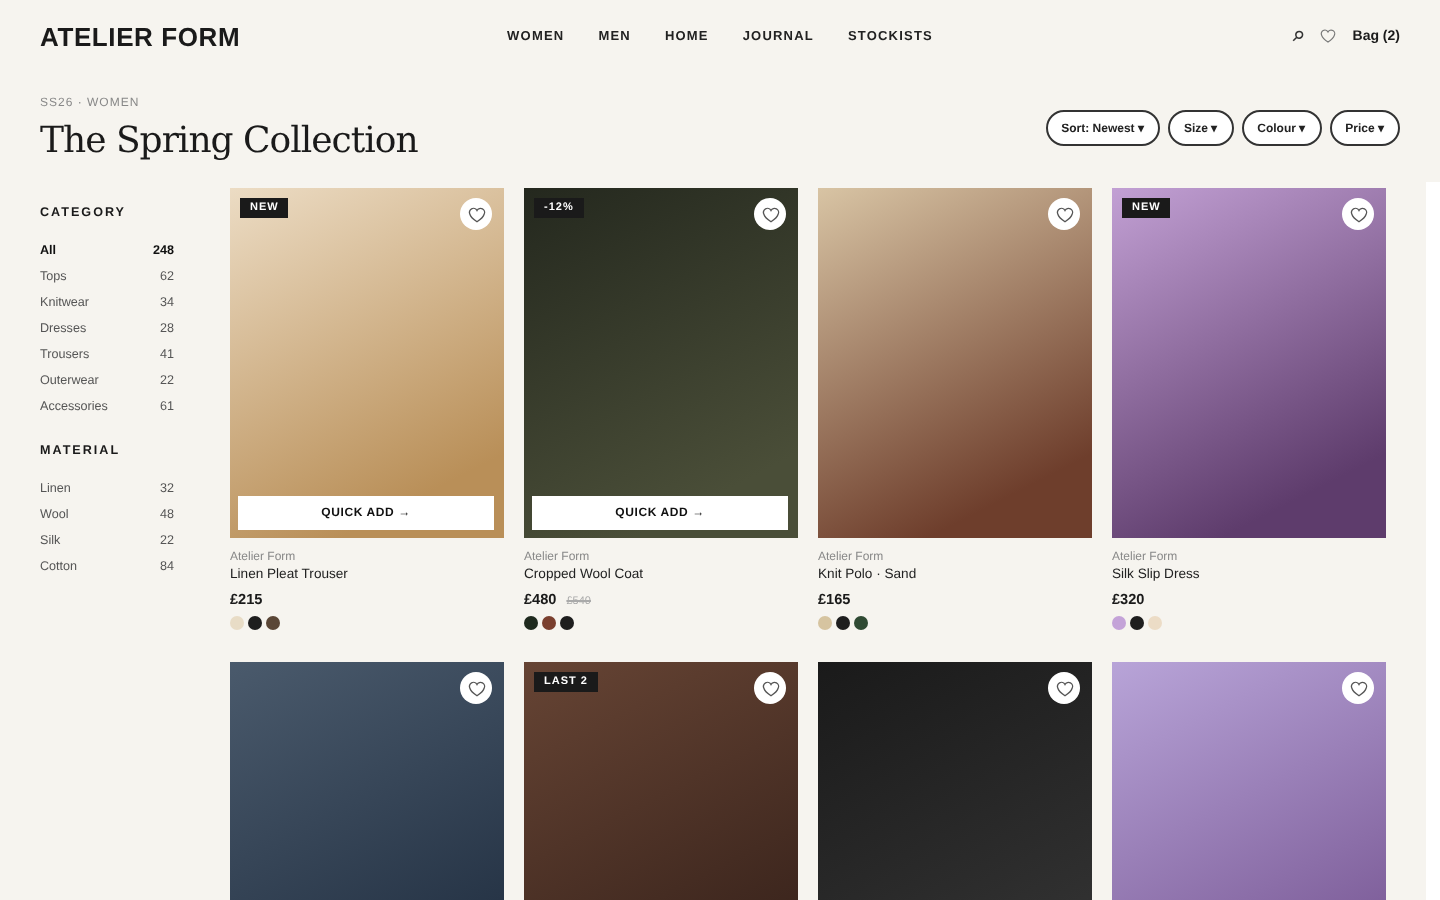 This screenshot has width=1440, height=900. Describe the element at coordinates (274, 36) in the screenshot. I see `brand-logo: ATELIER FORM` at that location.